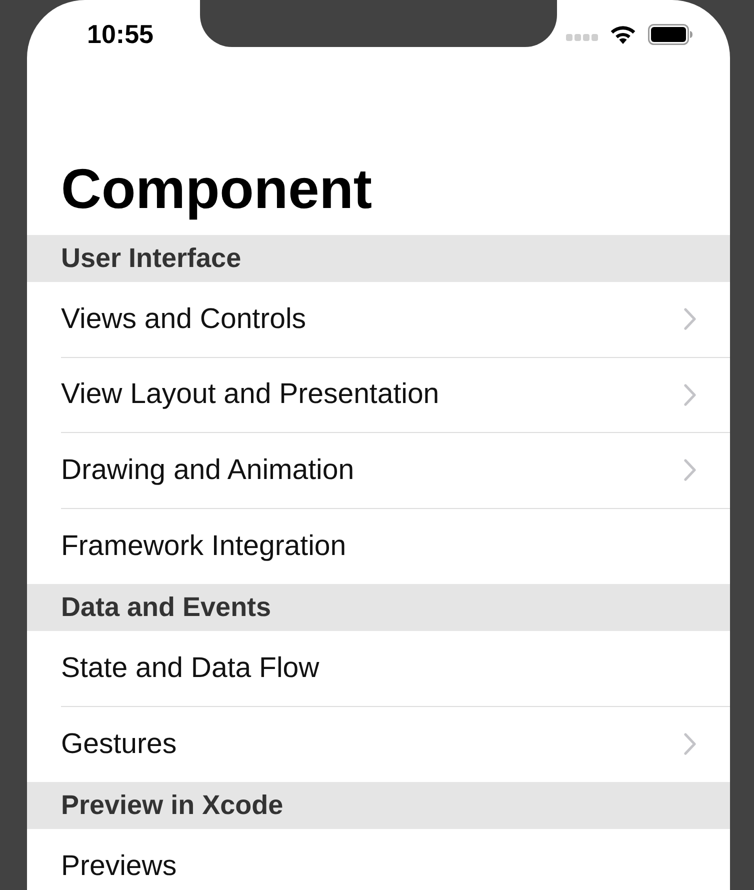 Image resolution: width=754 pixels, height=890 pixels. Describe the element at coordinates (623, 34) in the screenshot. I see `wifi-icon` at that location.